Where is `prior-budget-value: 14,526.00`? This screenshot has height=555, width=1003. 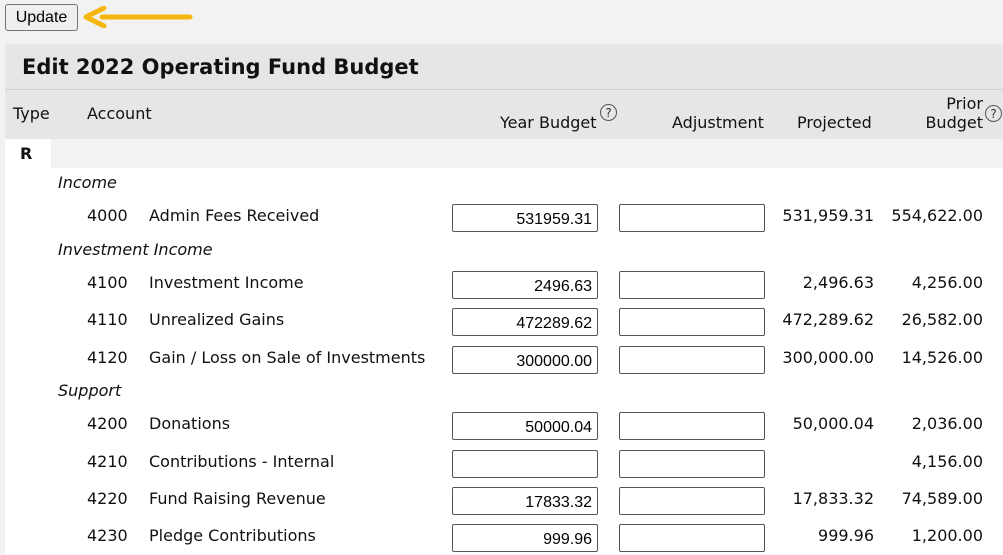 prior-budget-value: 14,526.00 is located at coordinates (942, 357).